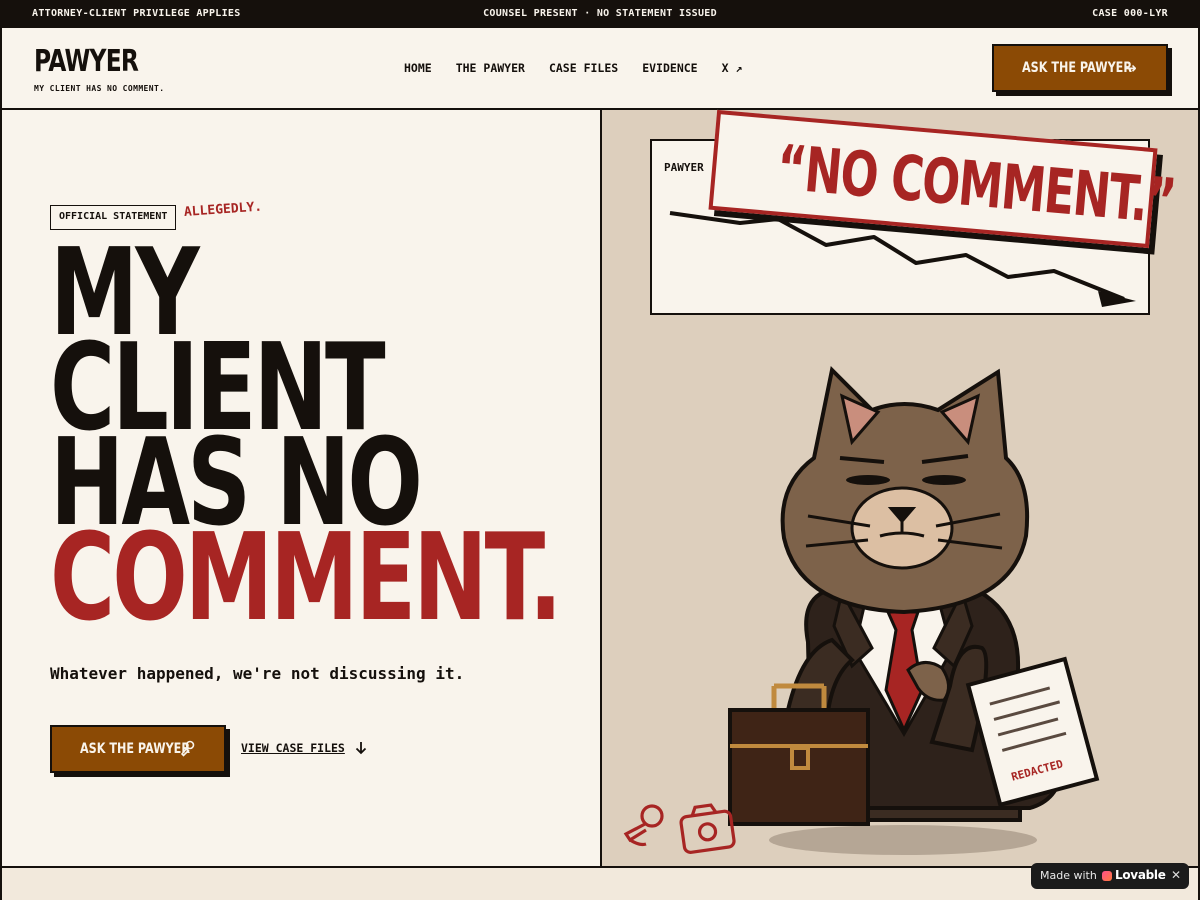 The width and height of the screenshot is (1200, 900). I want to click on counsel-status: COUNSEL PRESENT · NO STATEMENT ISSUED, so click(600, 13).